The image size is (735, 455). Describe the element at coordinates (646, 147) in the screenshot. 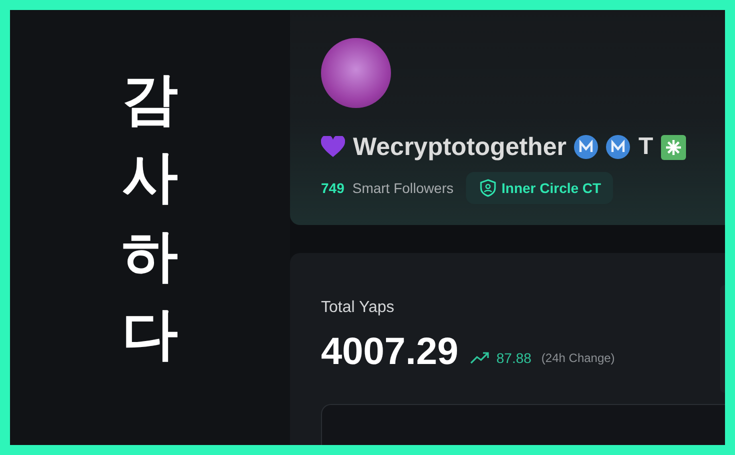

I see `name-suffix: T` at that location.